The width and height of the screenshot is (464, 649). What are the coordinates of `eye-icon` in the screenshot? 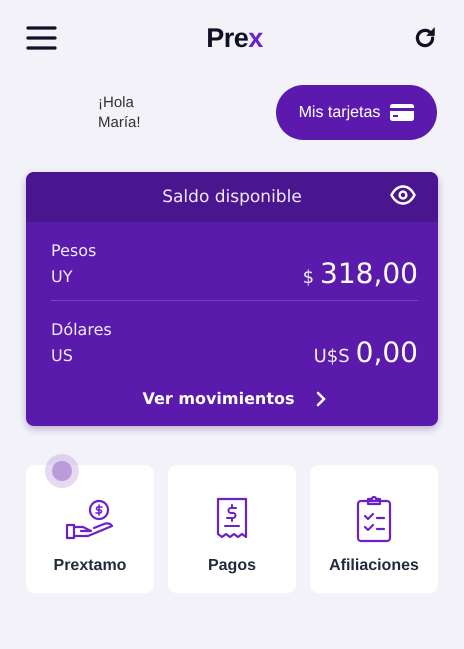 It's located at (403, 195).